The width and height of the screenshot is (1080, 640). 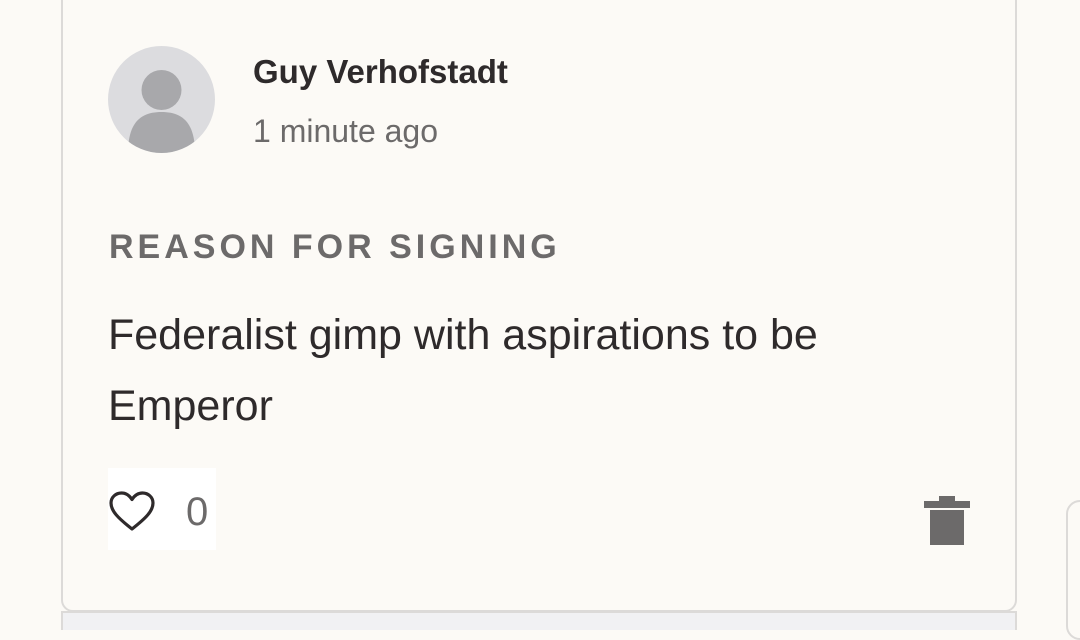 I want to click on delete-button, so click(x=947, y=521).